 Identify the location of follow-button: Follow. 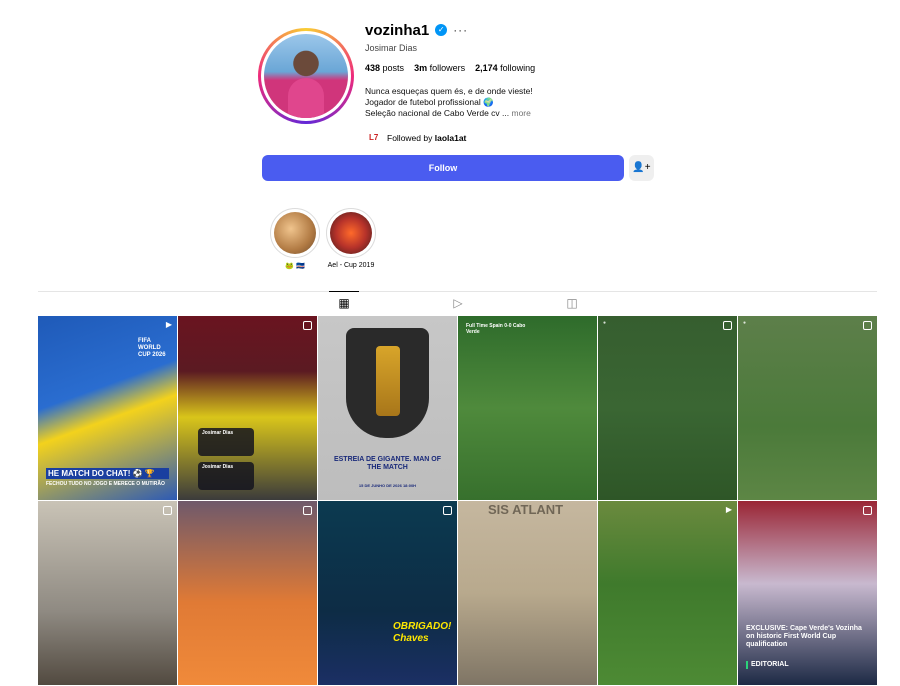
(443, 168).